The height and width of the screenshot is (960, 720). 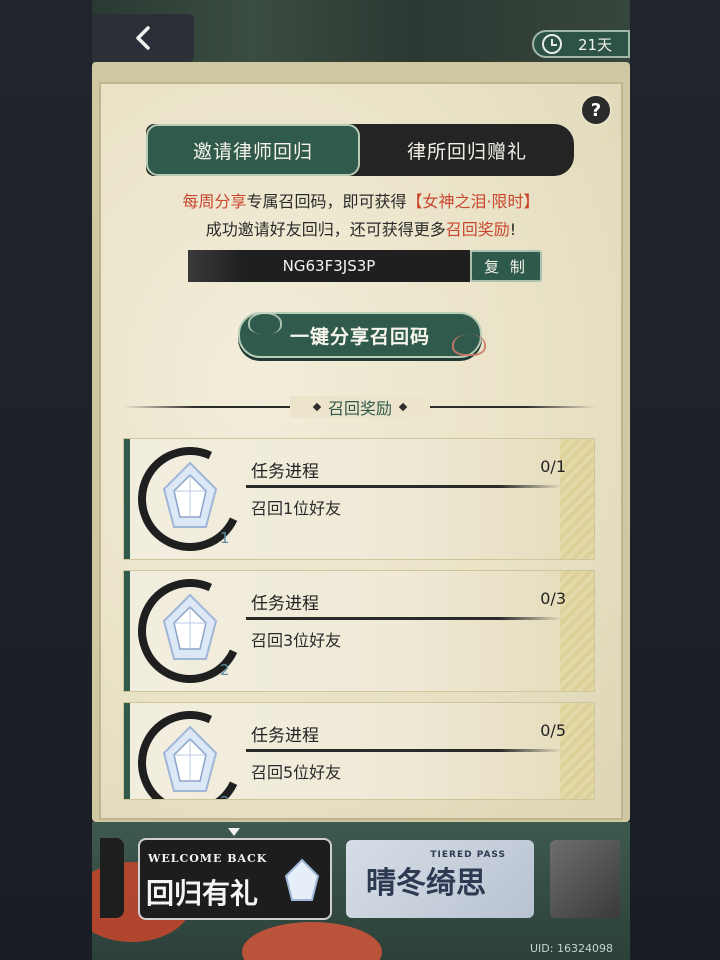 I want to click on gem-icon, so click(x=302, y=879).